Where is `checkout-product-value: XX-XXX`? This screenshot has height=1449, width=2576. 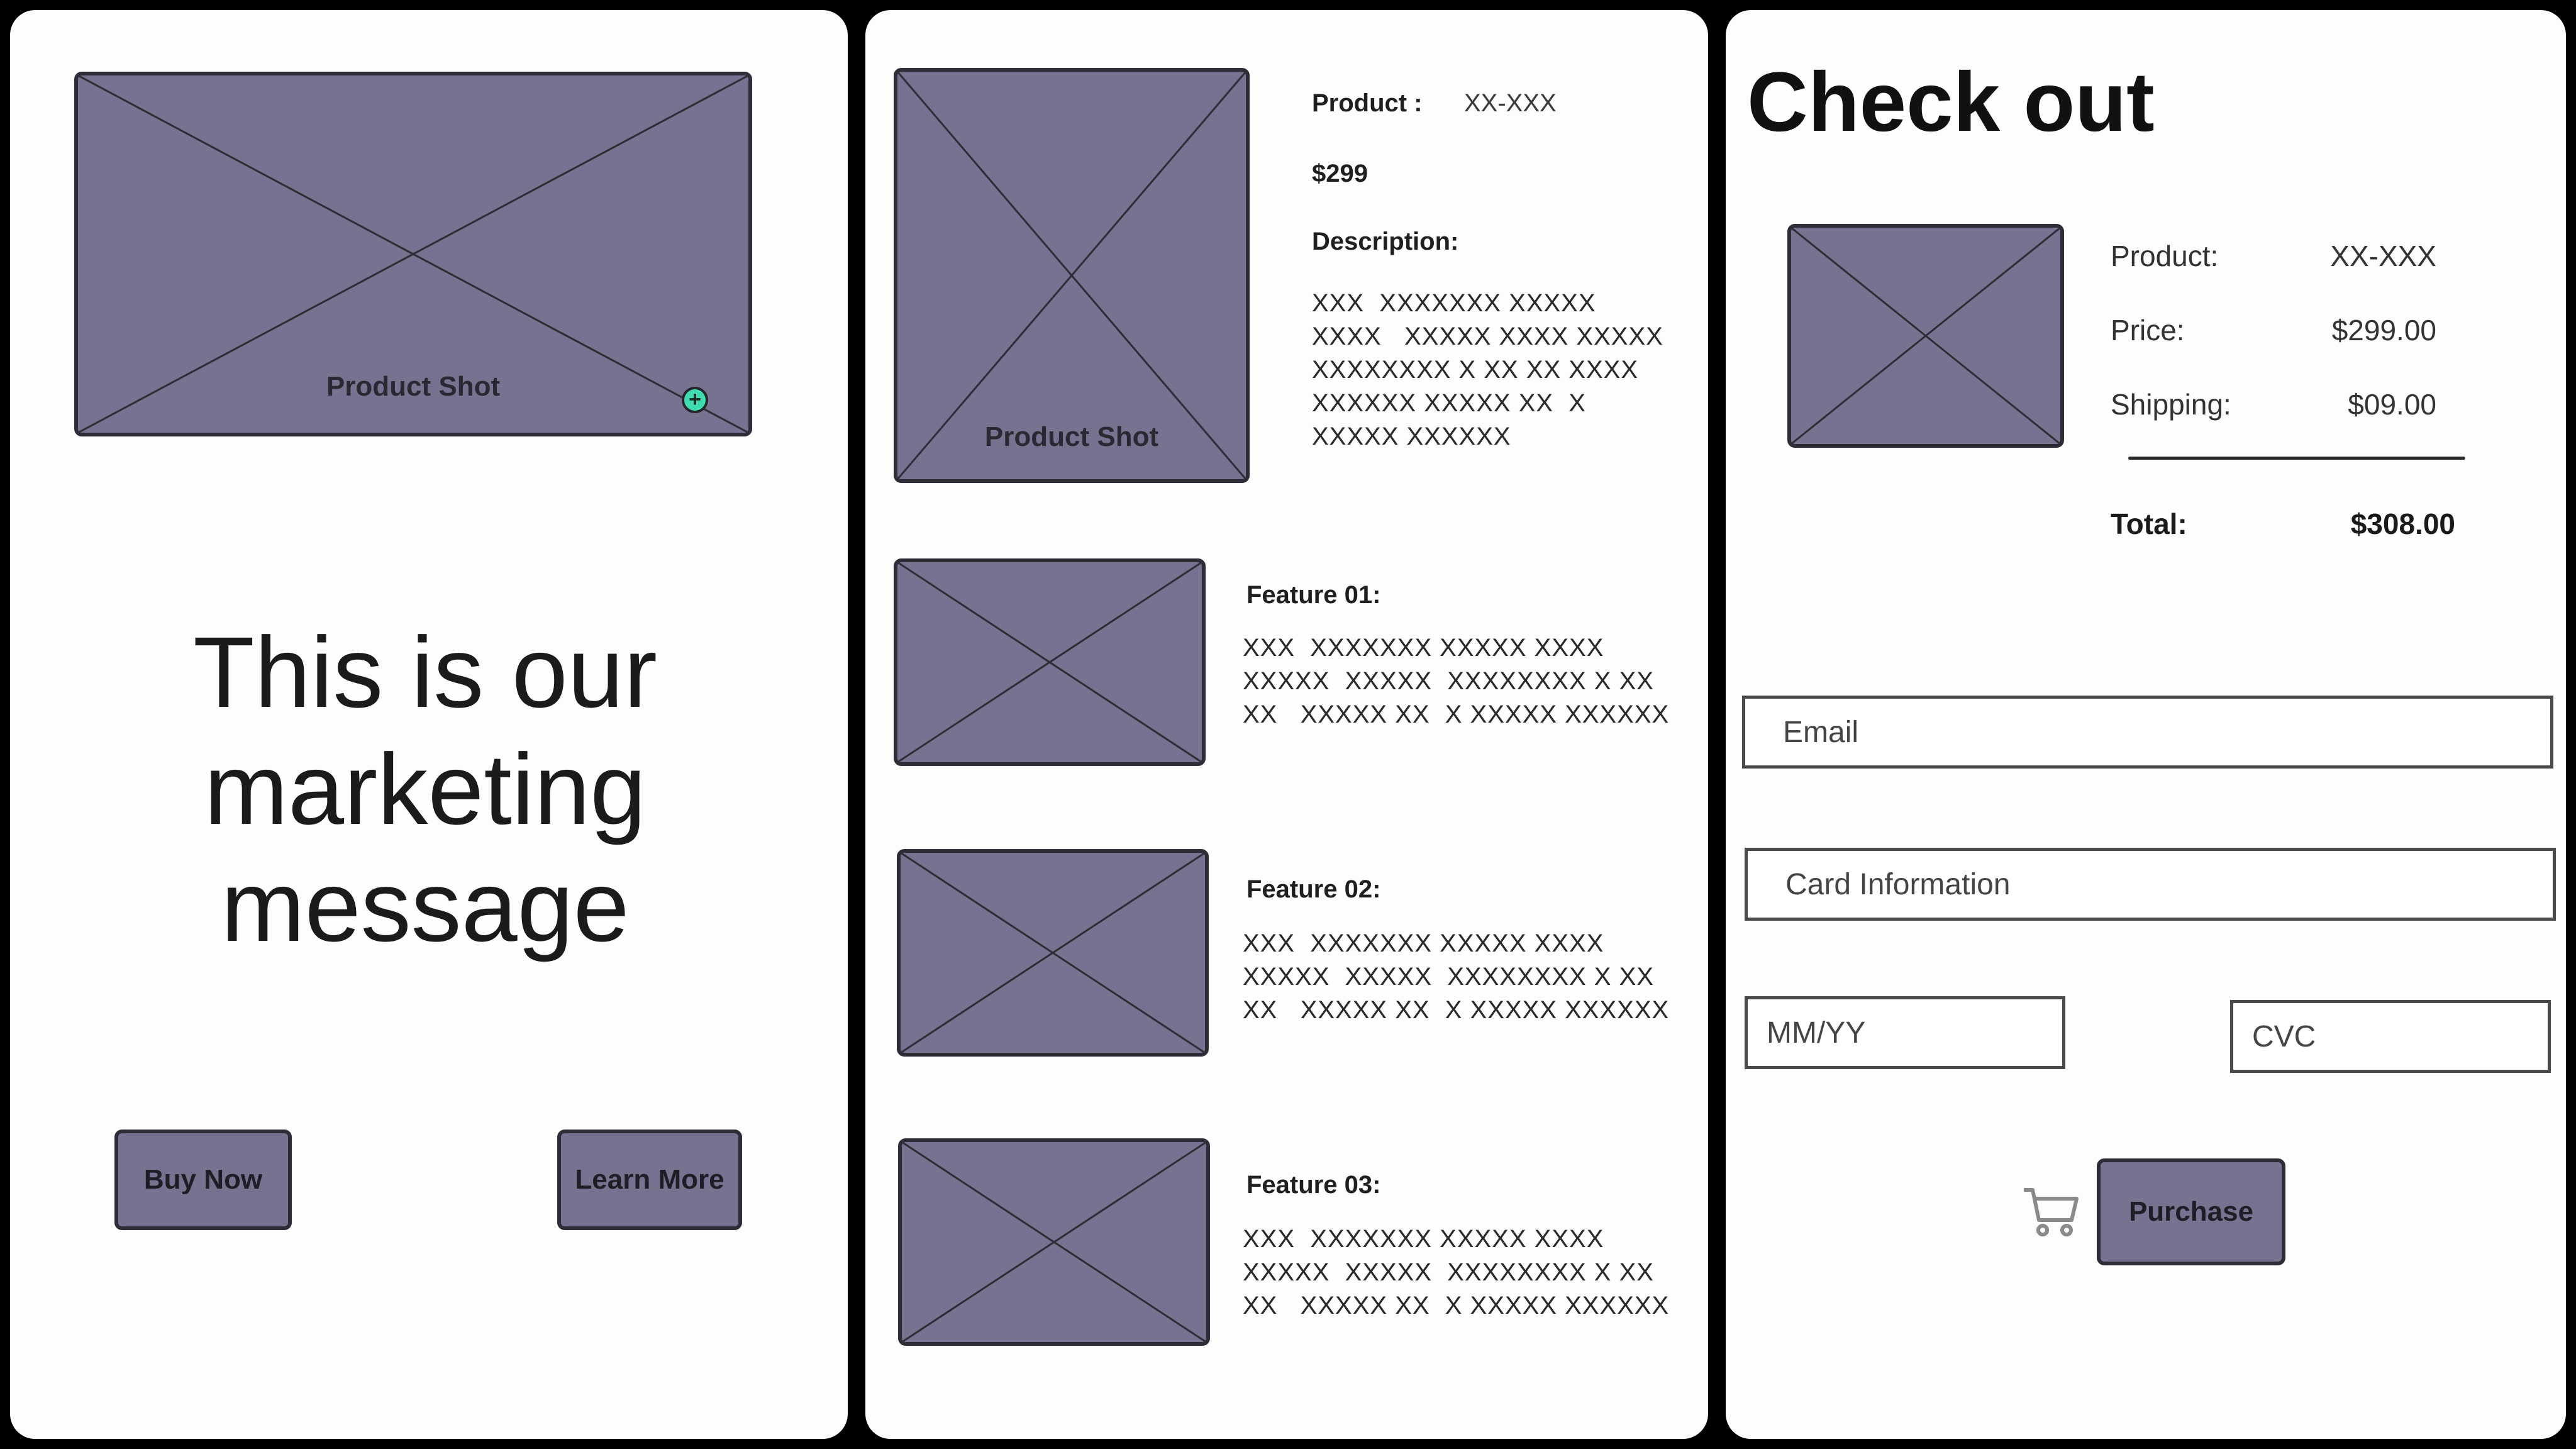 checkout-product-value: XX-XXX is located at coordinates (2383, 256).